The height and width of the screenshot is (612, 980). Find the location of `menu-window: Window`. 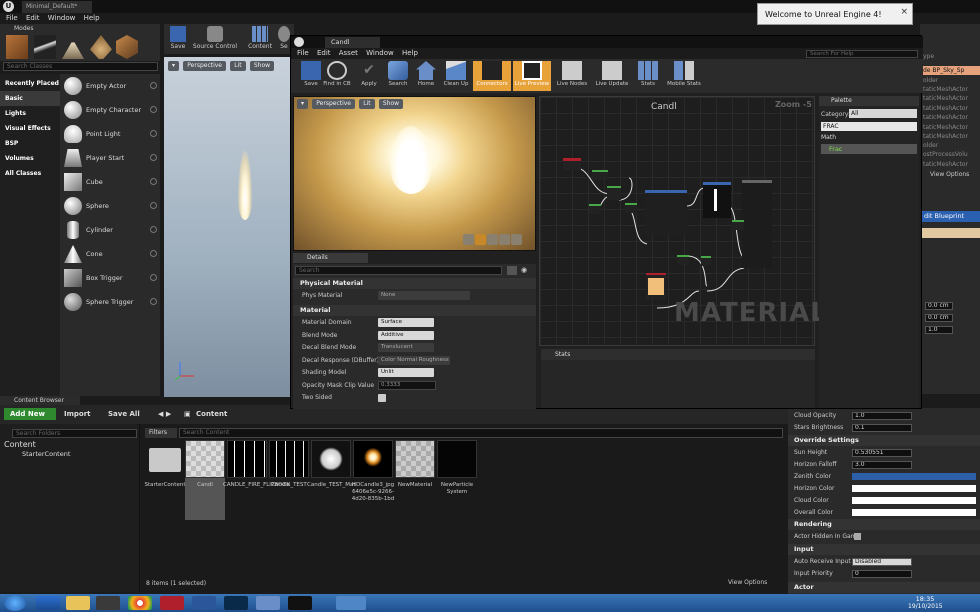

menu-window: Window is located at coordinates (62, 18).